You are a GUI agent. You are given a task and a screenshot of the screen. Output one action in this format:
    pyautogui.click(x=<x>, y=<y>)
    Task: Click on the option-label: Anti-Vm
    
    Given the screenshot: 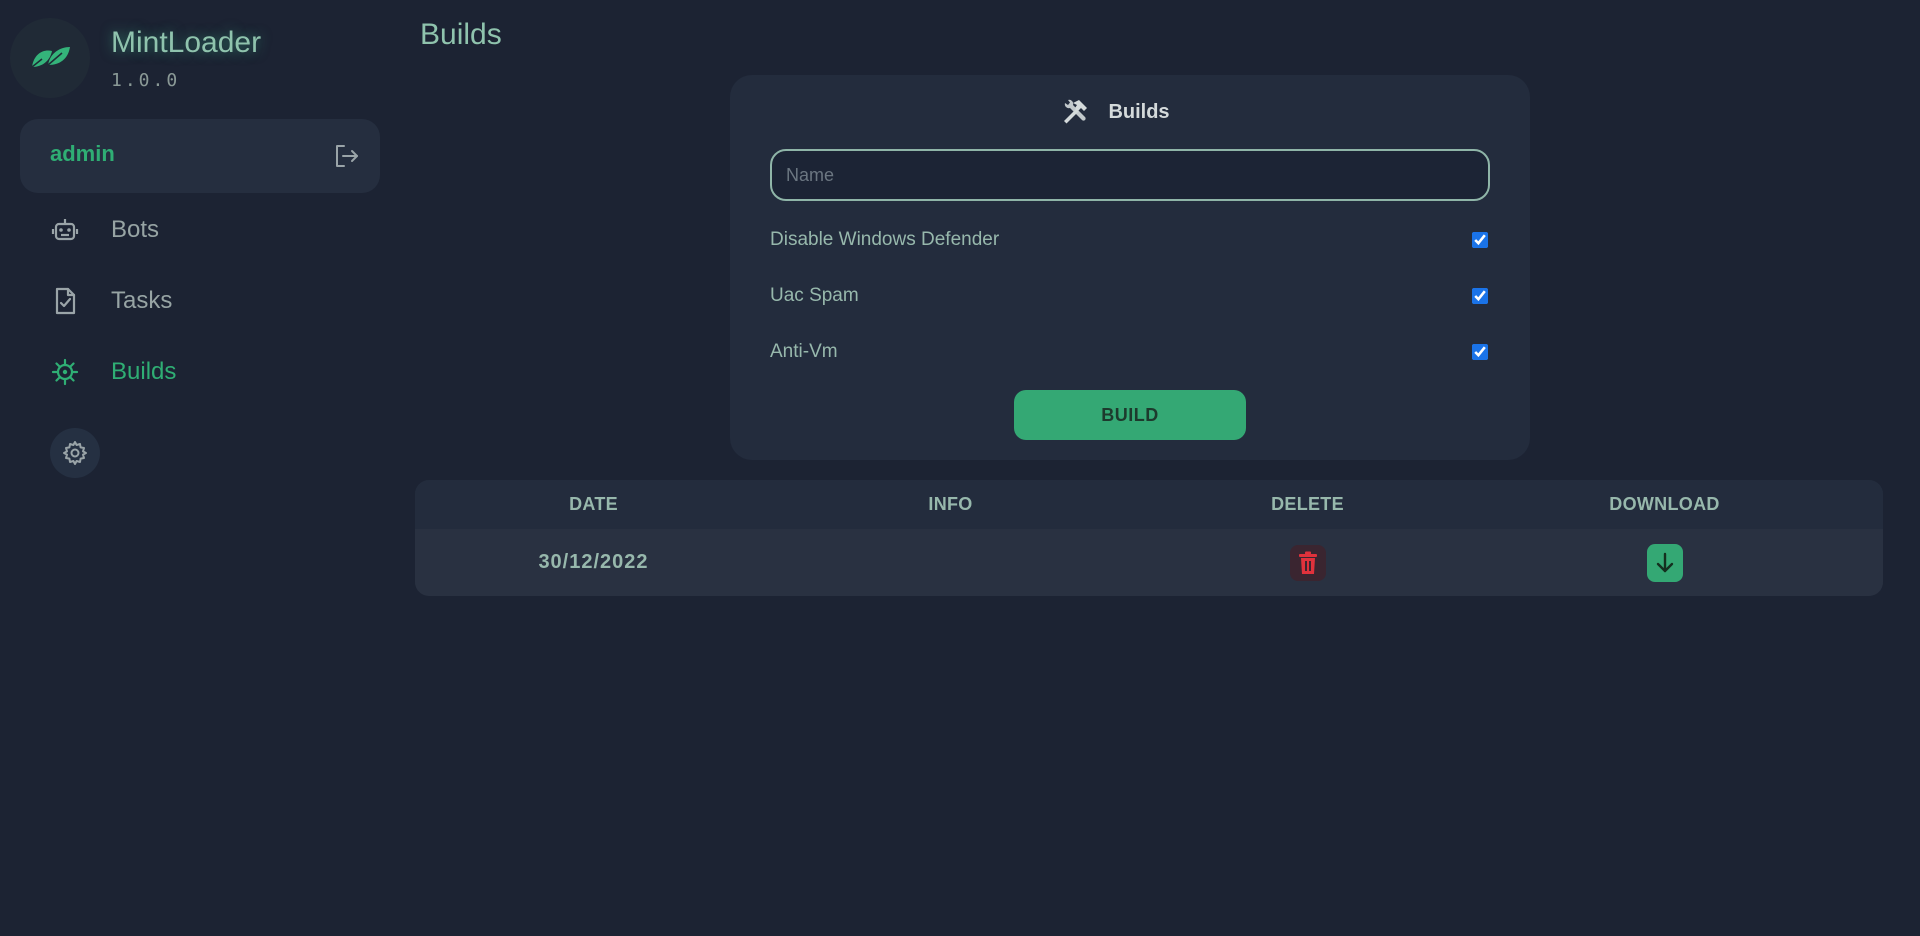 What is the action you would take?
    pyautogui.click(x=804, y=351)
    